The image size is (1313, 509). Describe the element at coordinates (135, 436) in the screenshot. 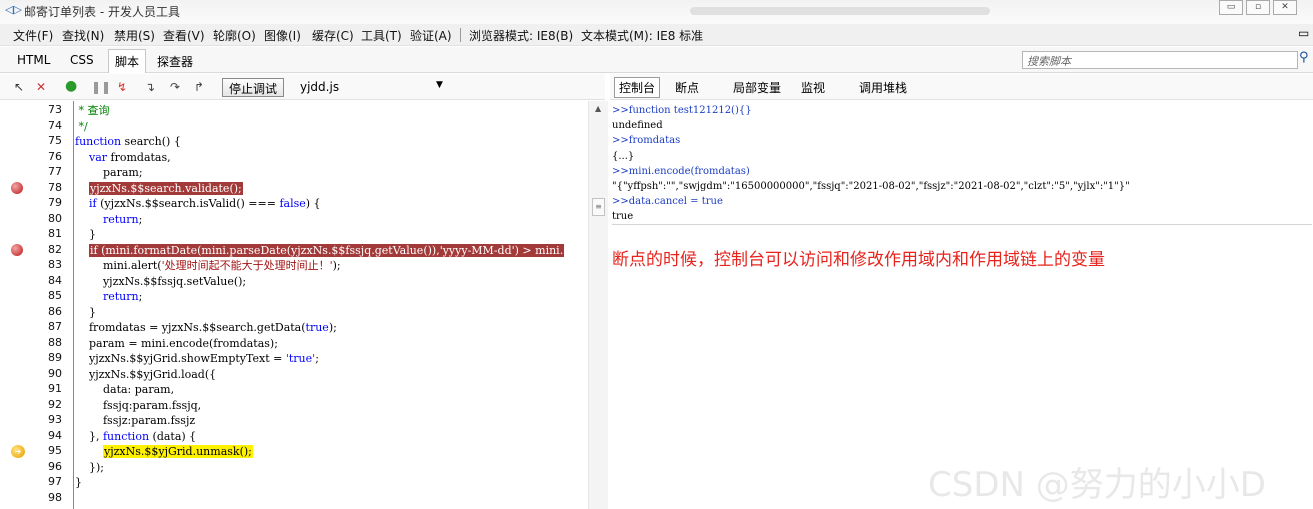

I see `code-line: }, function (data) {` at that location.